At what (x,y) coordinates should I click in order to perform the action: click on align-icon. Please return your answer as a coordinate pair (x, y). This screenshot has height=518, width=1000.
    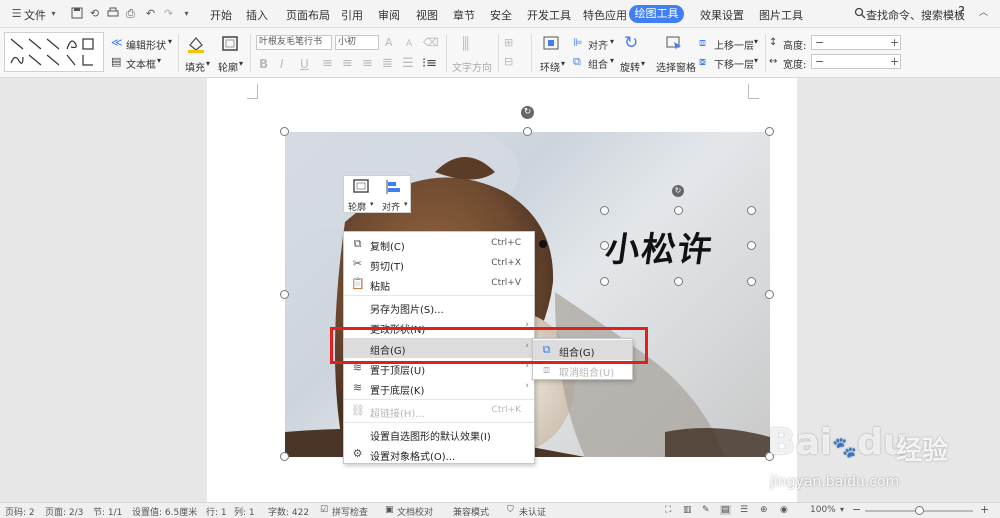
    Looking at the image, I should click on (393, 188).